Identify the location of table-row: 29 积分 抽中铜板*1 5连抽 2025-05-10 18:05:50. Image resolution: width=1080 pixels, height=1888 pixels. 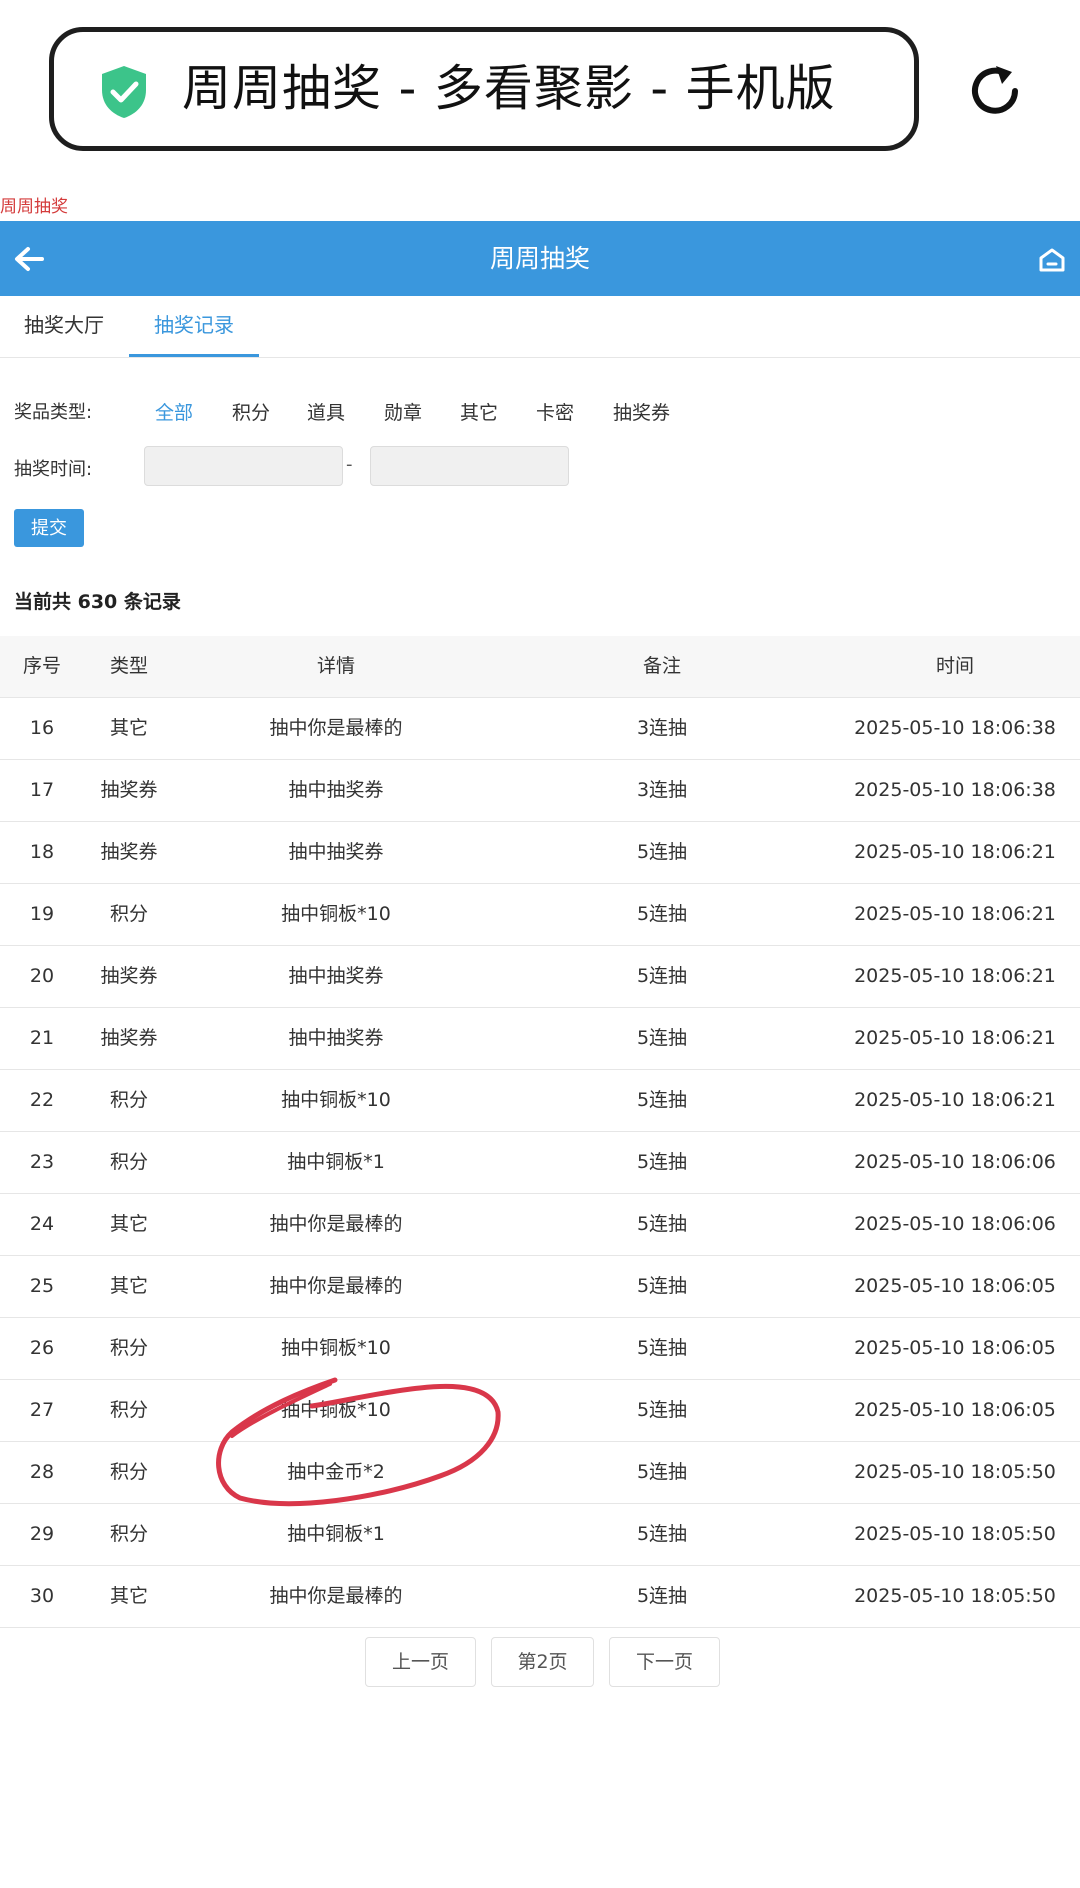
(540, 1535).